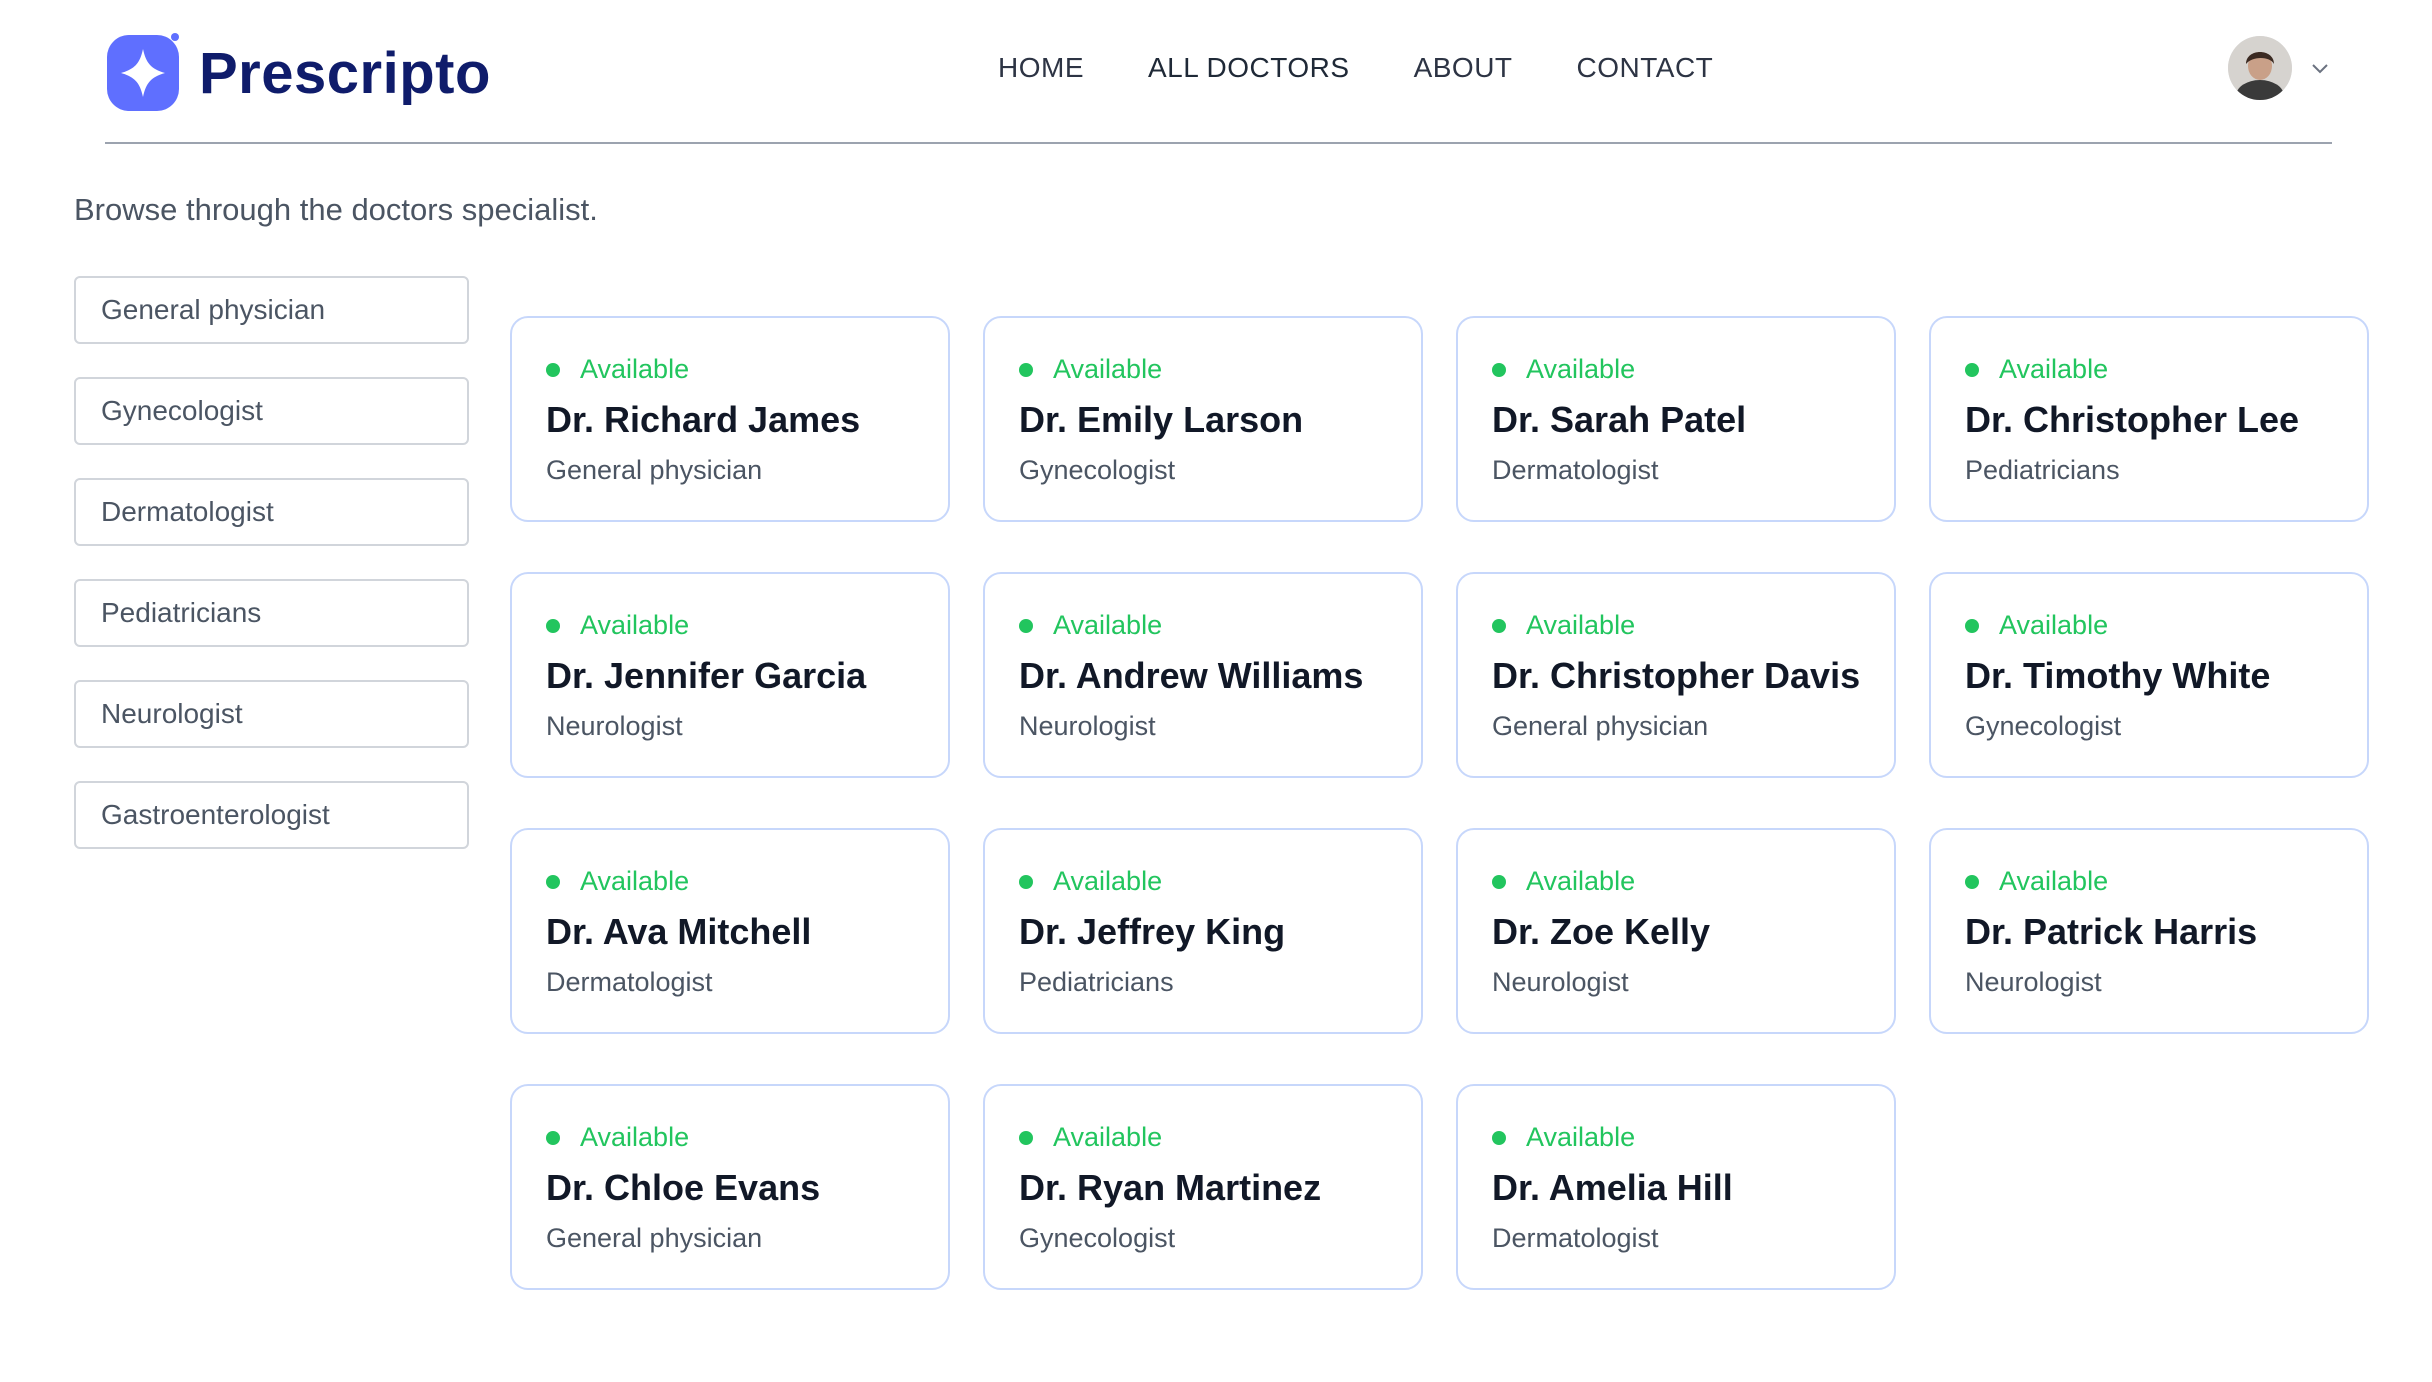 The height and width of the screenshot is (1382, 2432). I want to click on doctor-name: Dr. Christopher Lee, so click(2132, 419).